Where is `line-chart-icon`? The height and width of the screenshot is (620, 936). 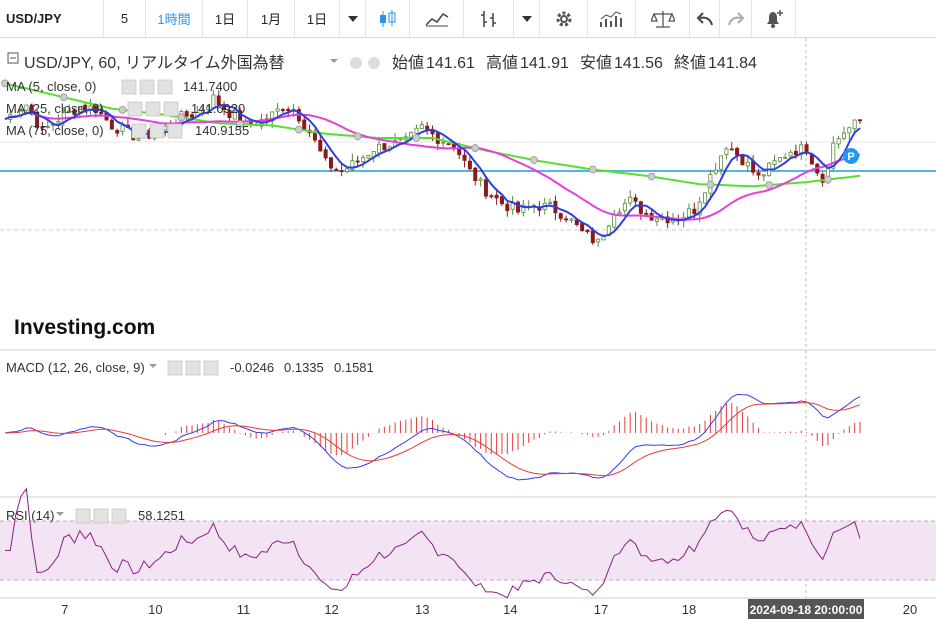
line-chart-icon is located at coordinates (437, 18).